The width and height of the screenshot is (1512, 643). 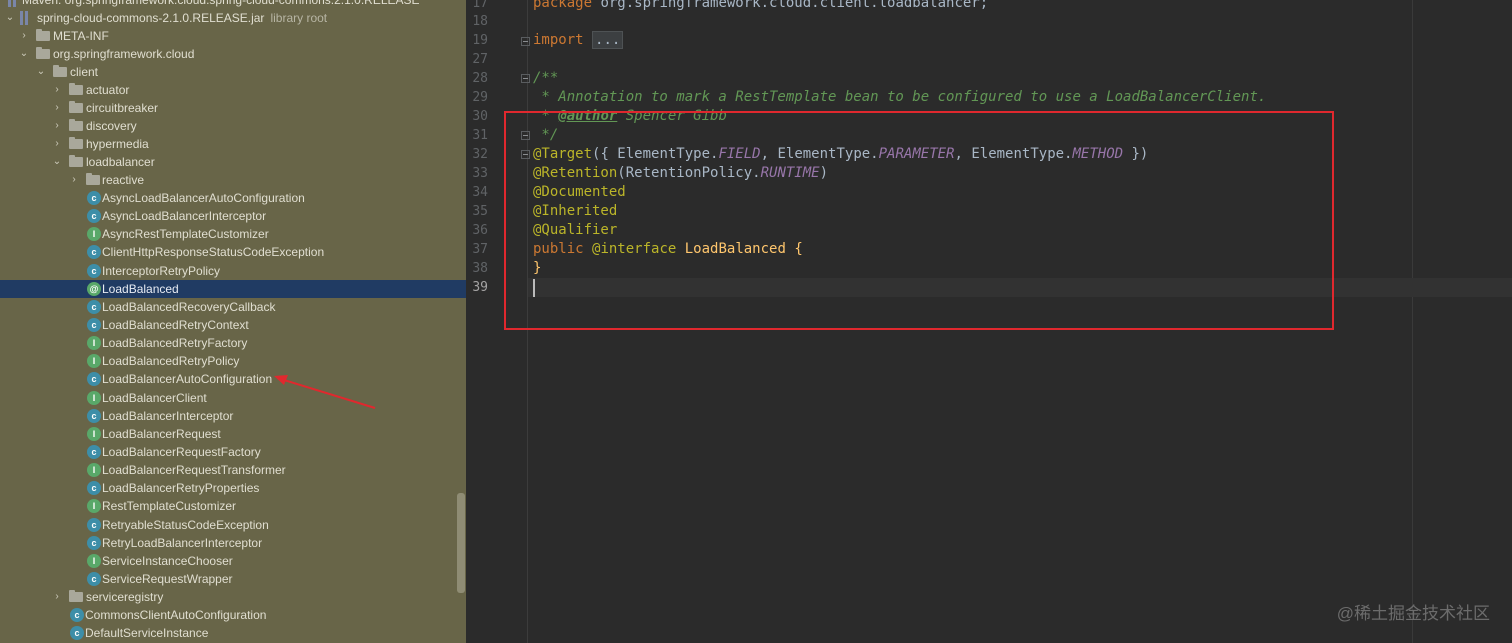 I want to click on tree-row-class: I LoadBalancerRequestTransformer, so click(x=233, y=470).